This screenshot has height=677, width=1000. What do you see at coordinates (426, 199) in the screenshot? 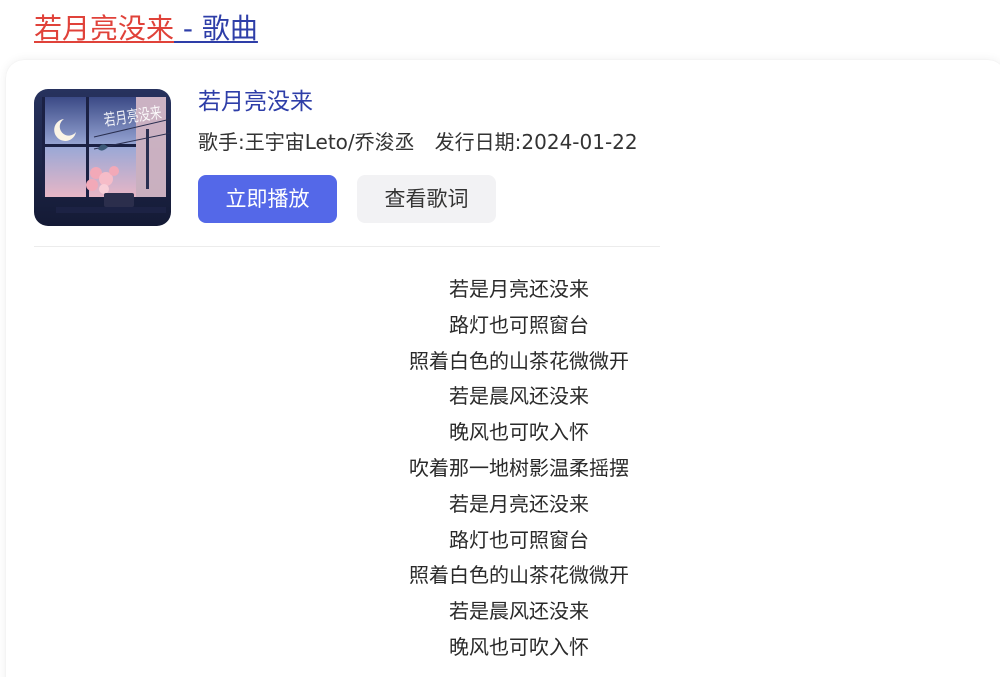
I see `view-lyrics-button: 查看歌词` at bounding box center [426, 199].